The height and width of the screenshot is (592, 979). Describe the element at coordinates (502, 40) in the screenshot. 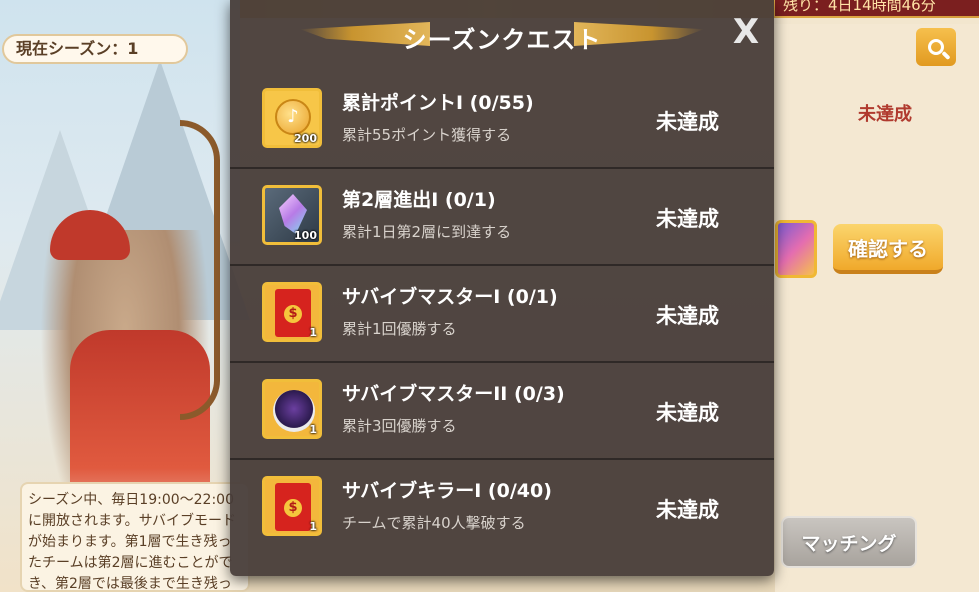

I see `modal-title: シーズンクエスト` at that location.